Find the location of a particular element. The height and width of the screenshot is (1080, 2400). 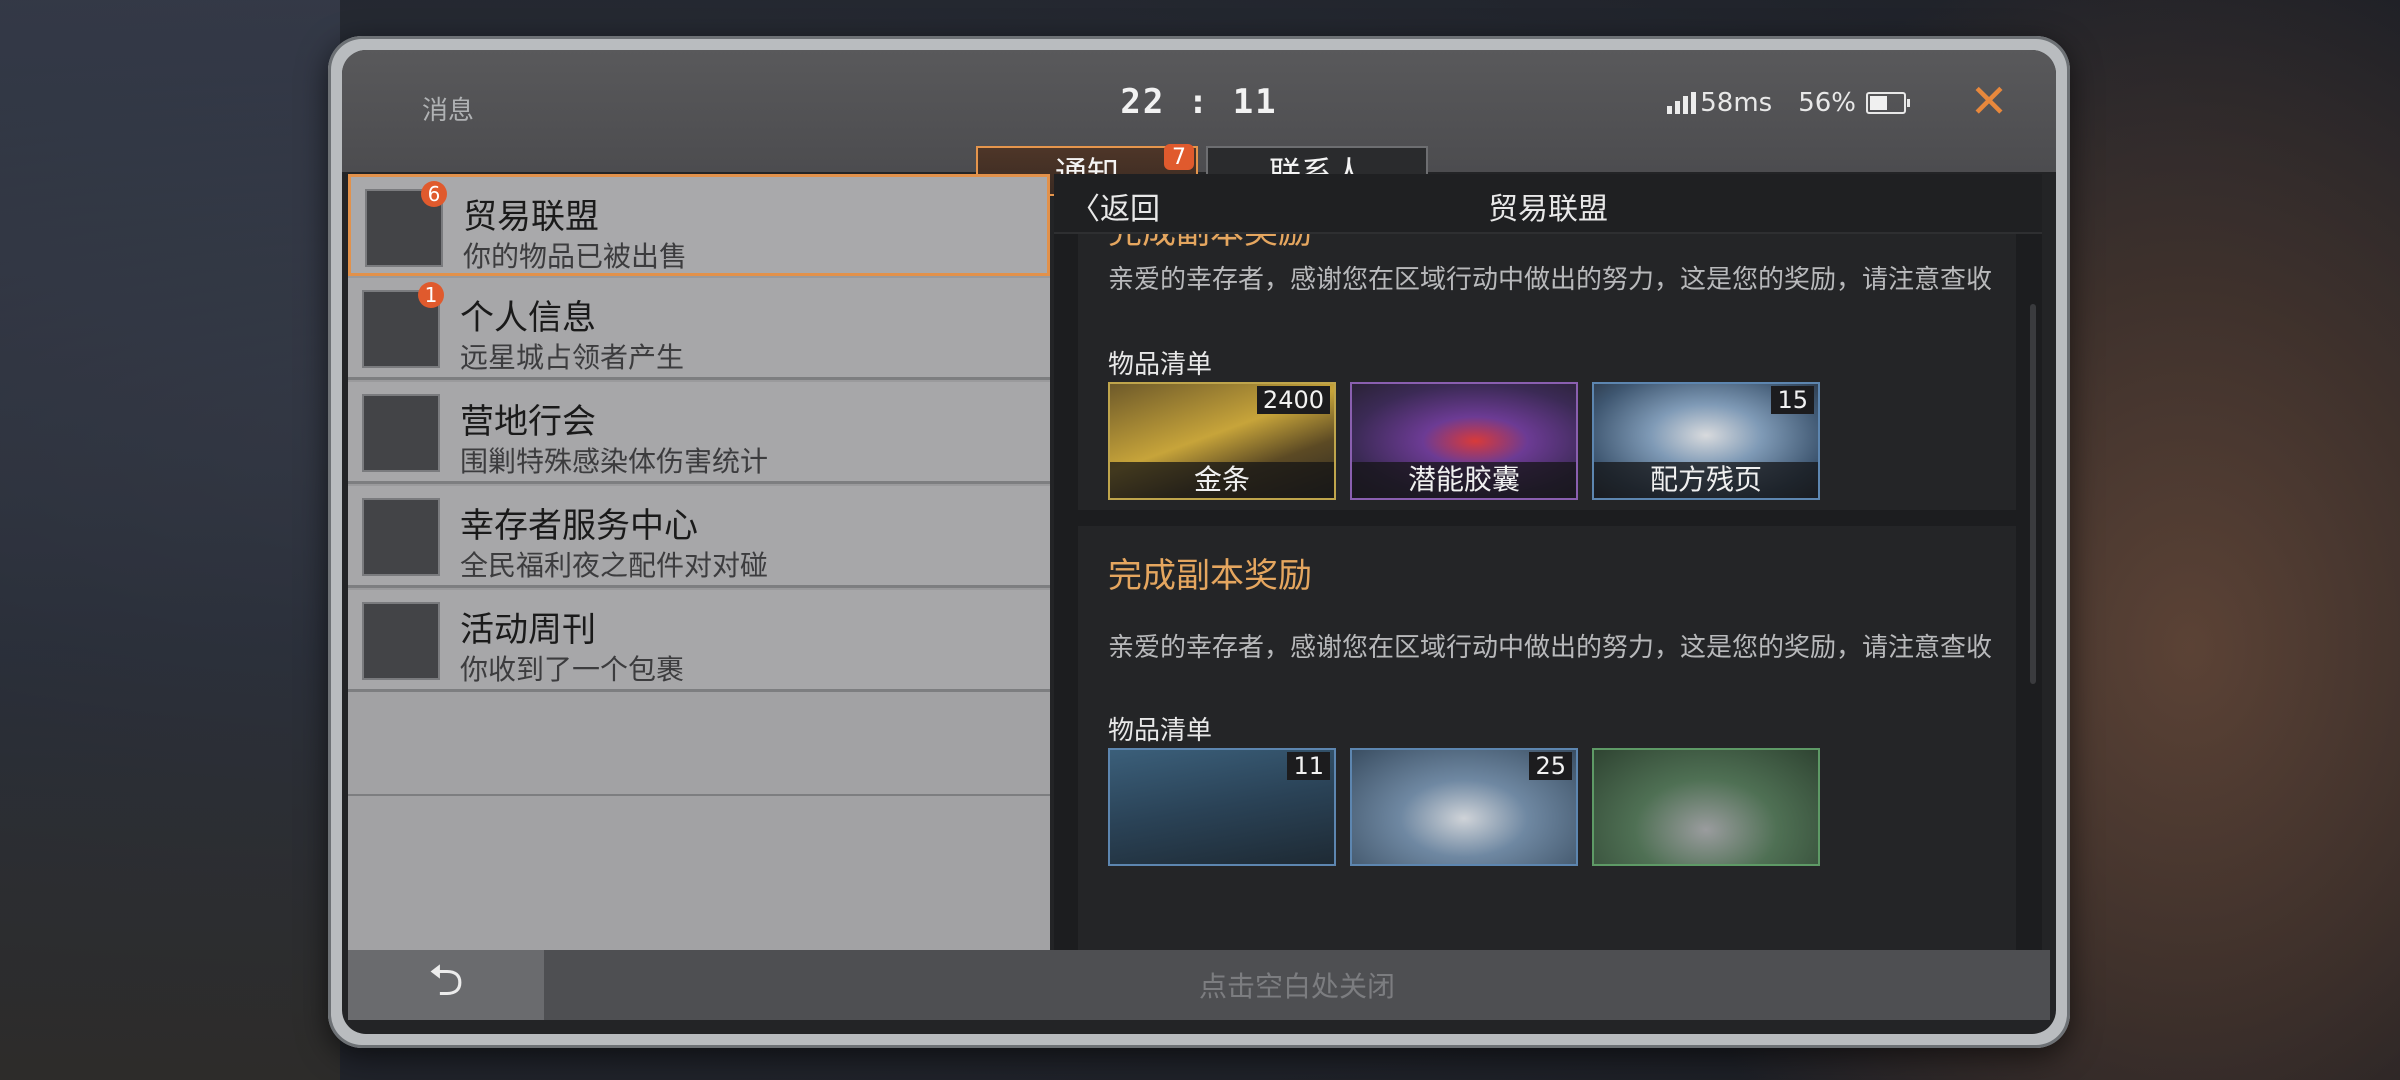

conversation-title: 营地行会 is located at coordinates (528, 422).